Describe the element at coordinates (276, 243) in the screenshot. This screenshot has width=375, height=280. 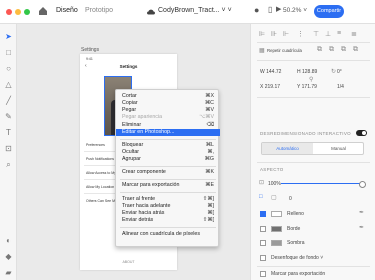
I see `shadow-color-swatch` at that location.